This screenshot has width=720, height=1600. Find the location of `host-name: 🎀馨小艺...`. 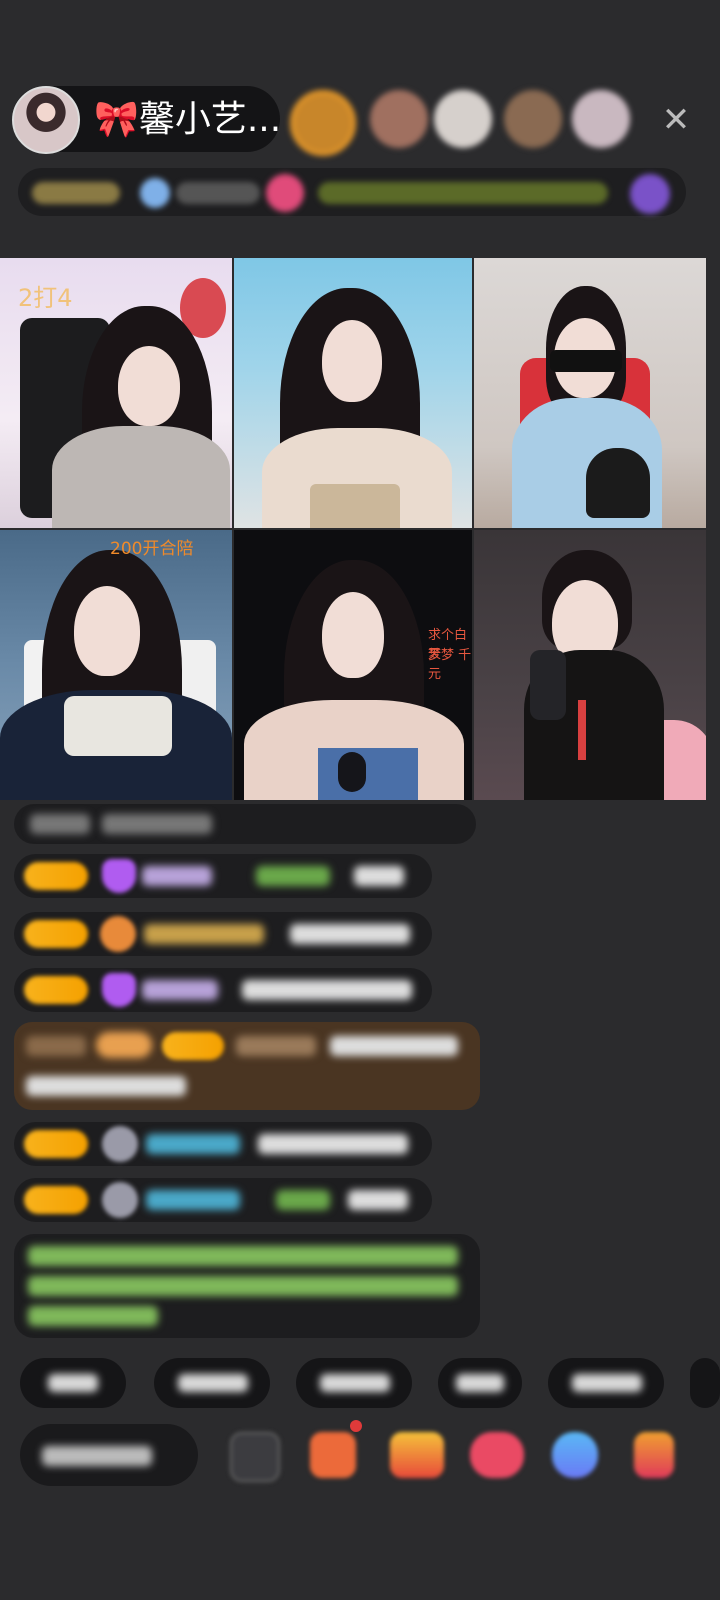

host-name: 🎀馨小艺... is located at coordinates (187, 120).